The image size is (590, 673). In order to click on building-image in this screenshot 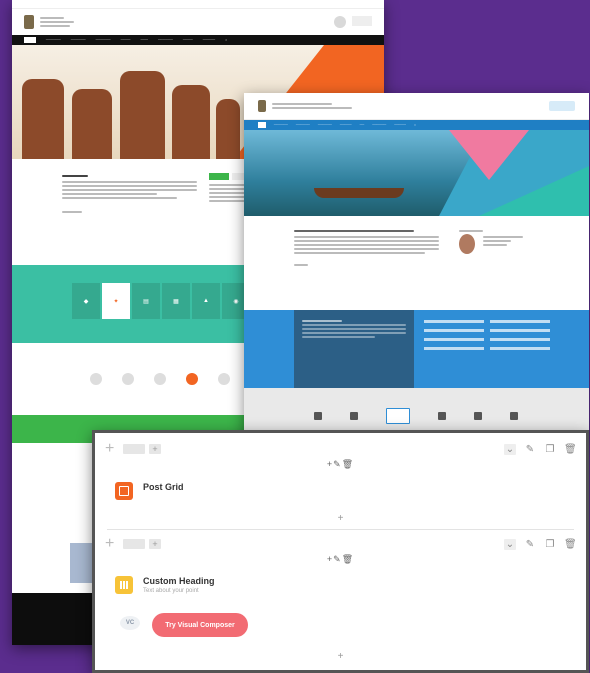, I will do `click(81, 563)`.